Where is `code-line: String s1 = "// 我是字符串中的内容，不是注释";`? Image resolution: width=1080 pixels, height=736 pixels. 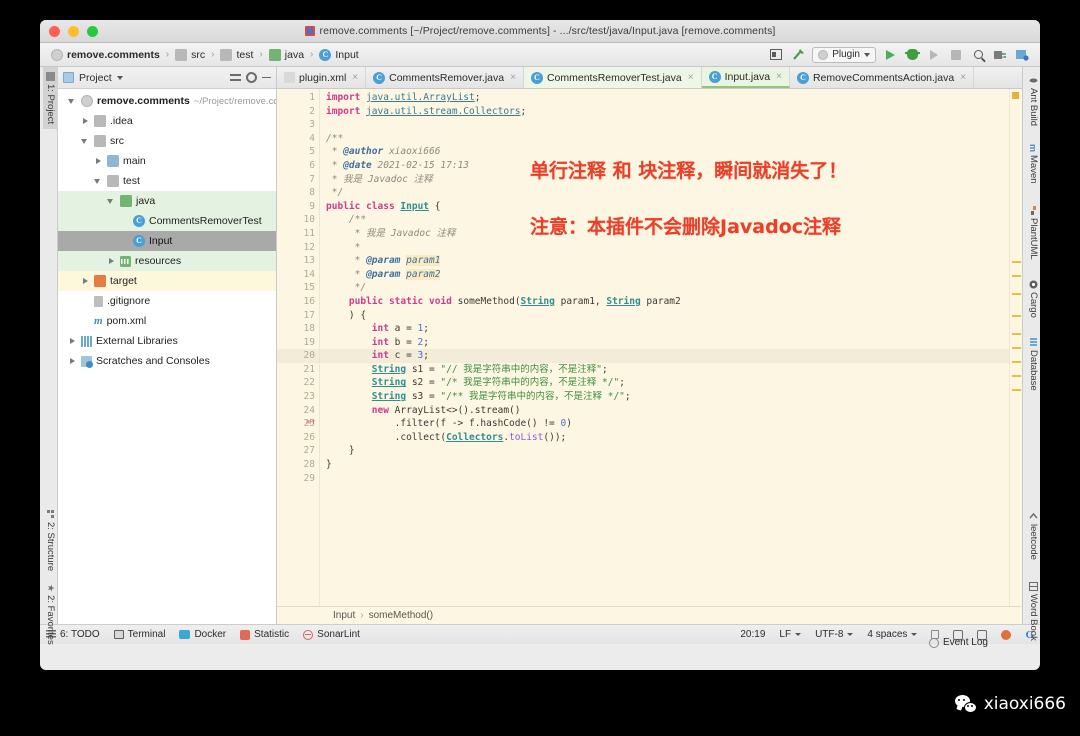 code-line: String s1 = "// 我是字符串中的内容，不是注释"; is located at coordinates (664, 370).